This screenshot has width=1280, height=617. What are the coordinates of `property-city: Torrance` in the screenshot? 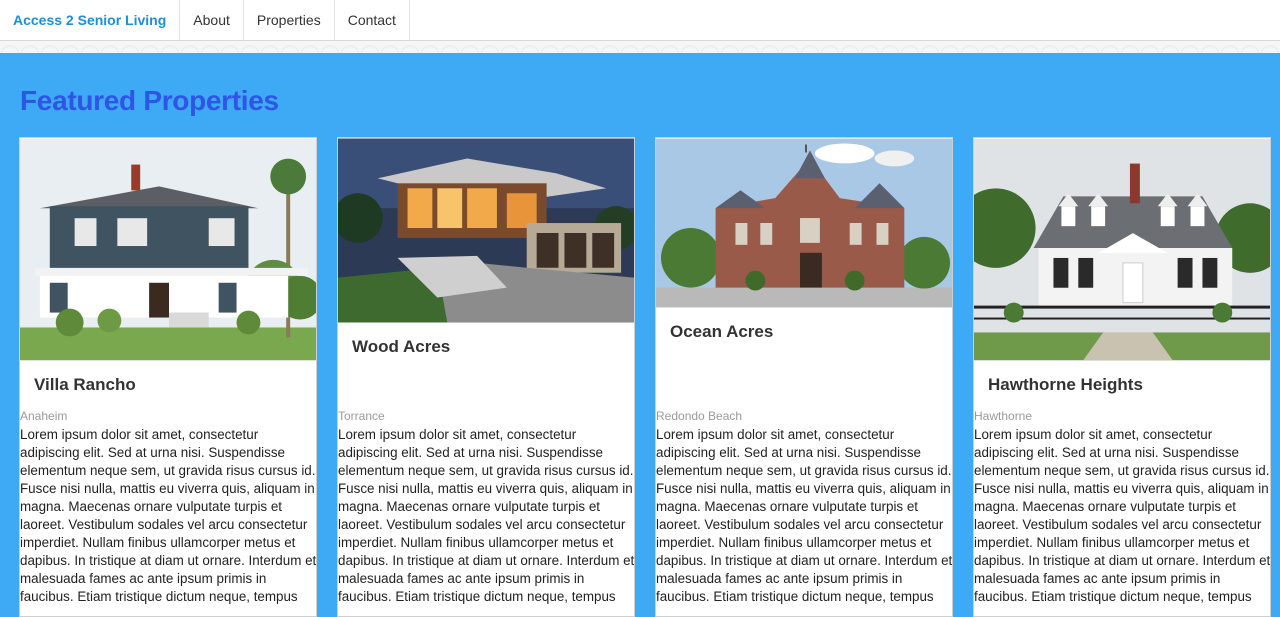 It's located at (361, 416).